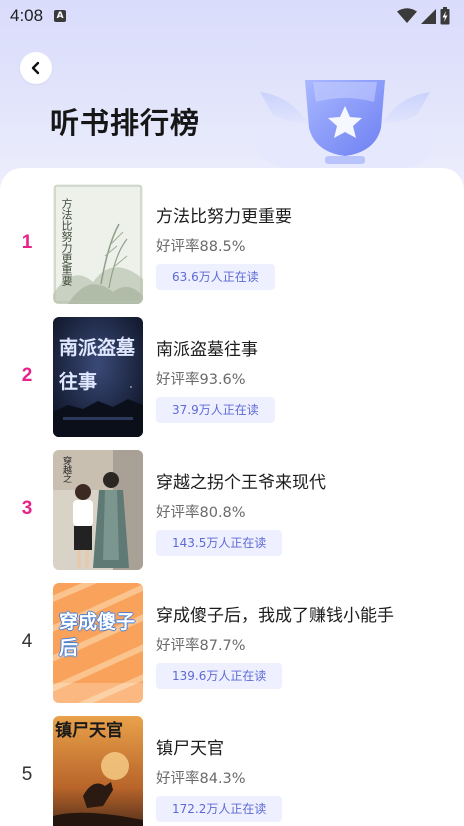  I want to click on list-item: 2 南派盗墓往事 南派盗墓往事 好评率93.6% 37.9万人正在读, so click(232, 377).